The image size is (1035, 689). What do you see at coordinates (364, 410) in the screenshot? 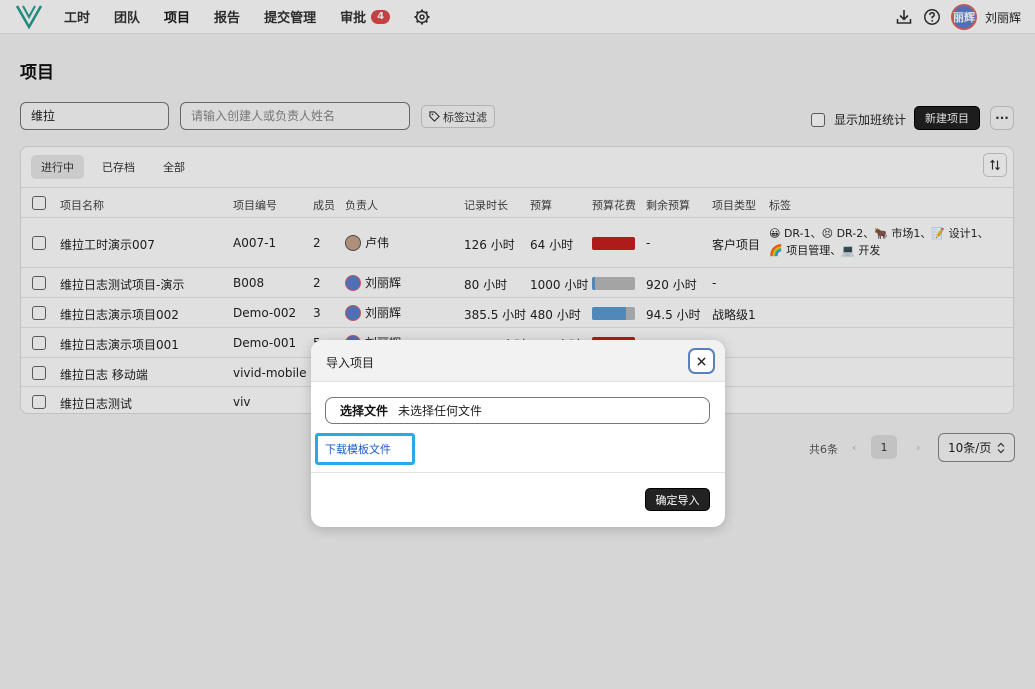
I see `choose-file-button: 选择文件` at bounding box center [364, 410].